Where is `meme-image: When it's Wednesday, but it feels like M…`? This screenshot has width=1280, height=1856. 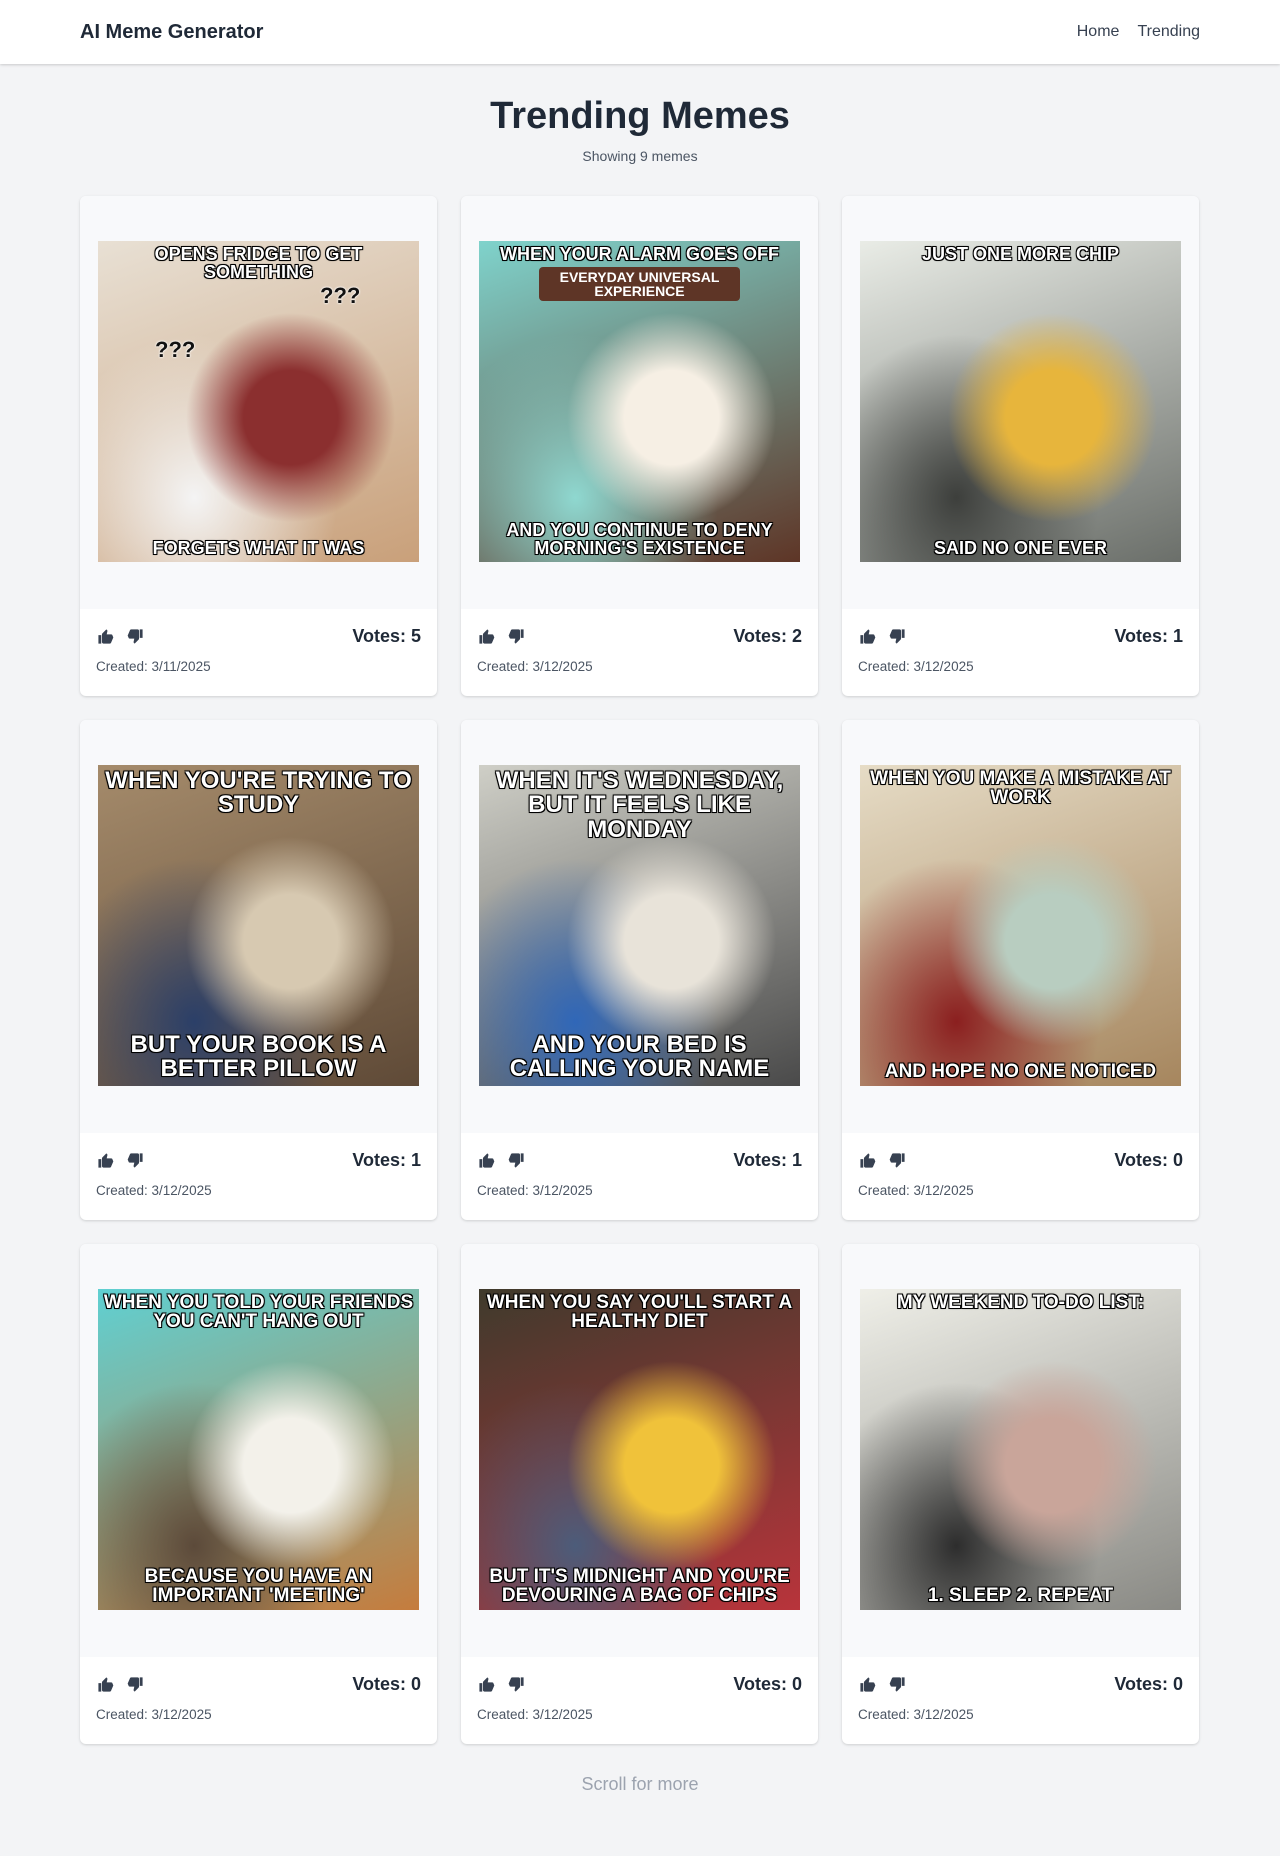 meme-image: When it's Wednesday, but it feels like M… is located at coordinates (639, 925).